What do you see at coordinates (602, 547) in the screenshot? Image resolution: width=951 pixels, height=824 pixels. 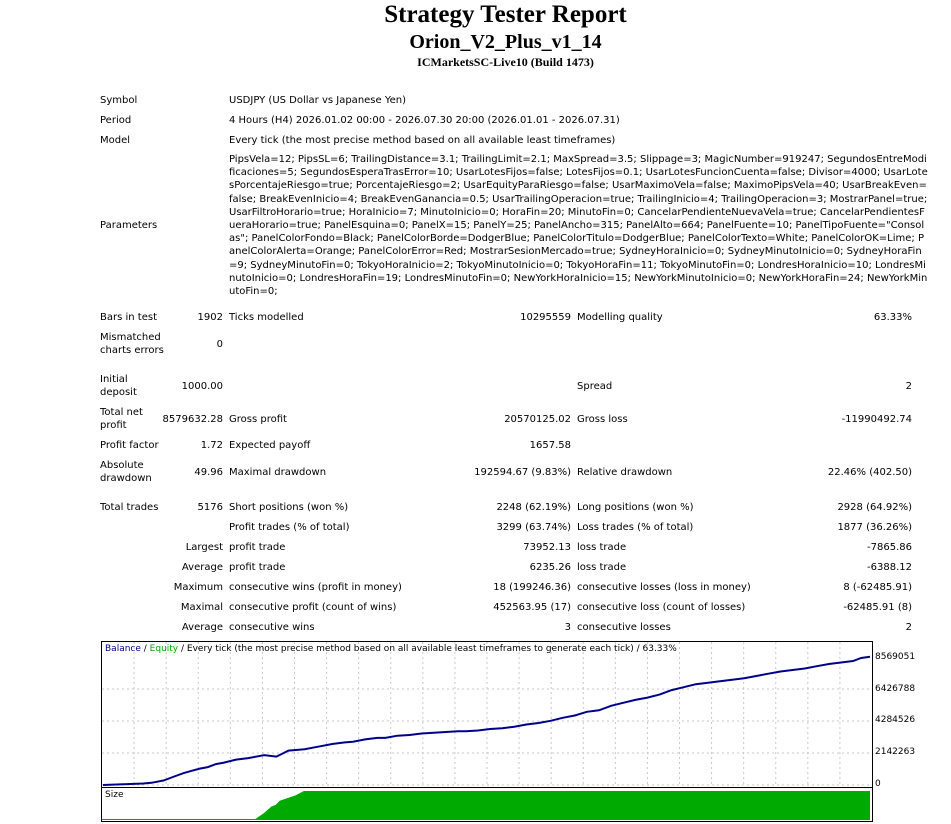 I see `largest-loss-label: loss trade` at bounding box center [602, 547].